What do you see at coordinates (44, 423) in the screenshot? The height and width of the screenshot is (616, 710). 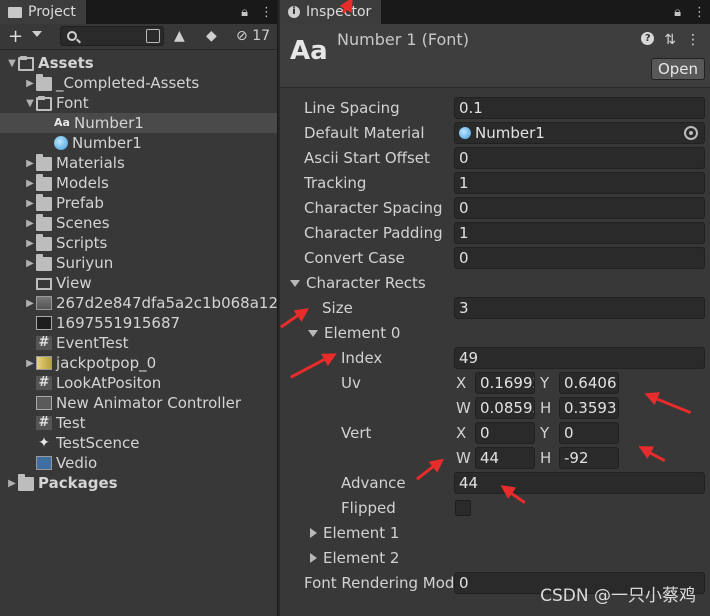 I see `script-icon: #` at bounding box center [44, 423].